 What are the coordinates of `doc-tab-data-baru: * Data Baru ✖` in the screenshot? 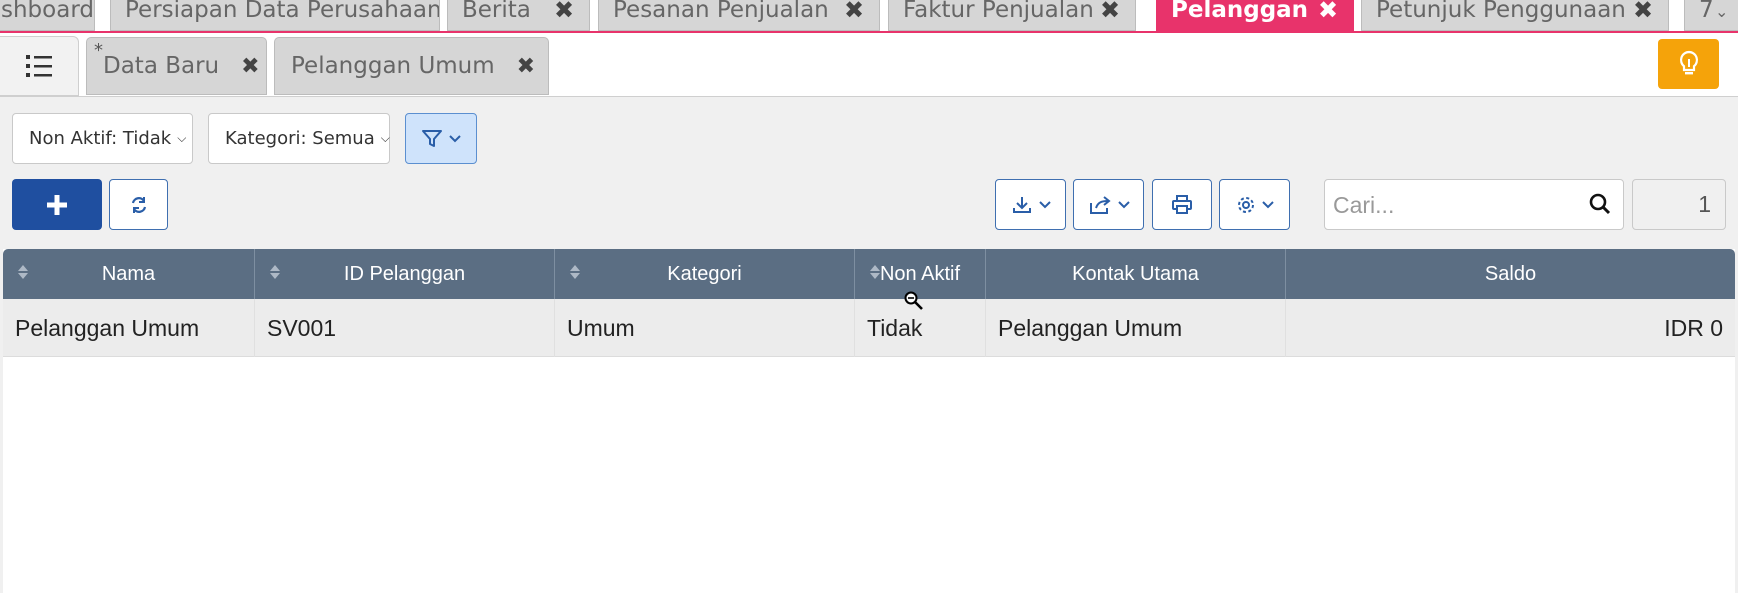 It's located at (176, 66).